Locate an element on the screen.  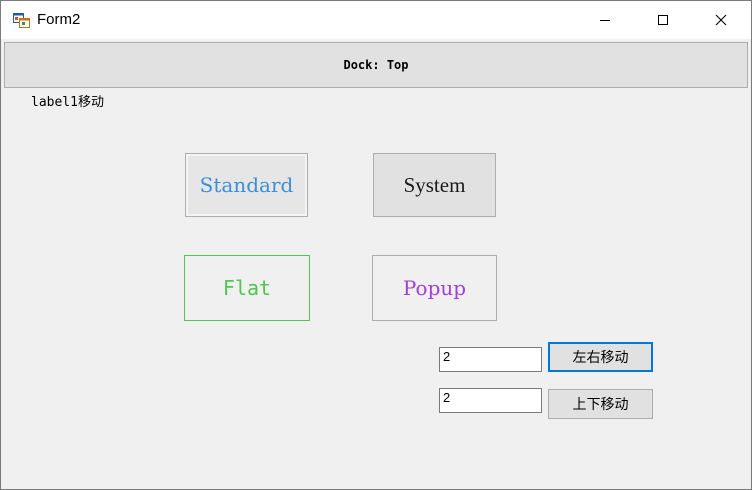
standard-button: Standard is located at coordinates (246, 185).